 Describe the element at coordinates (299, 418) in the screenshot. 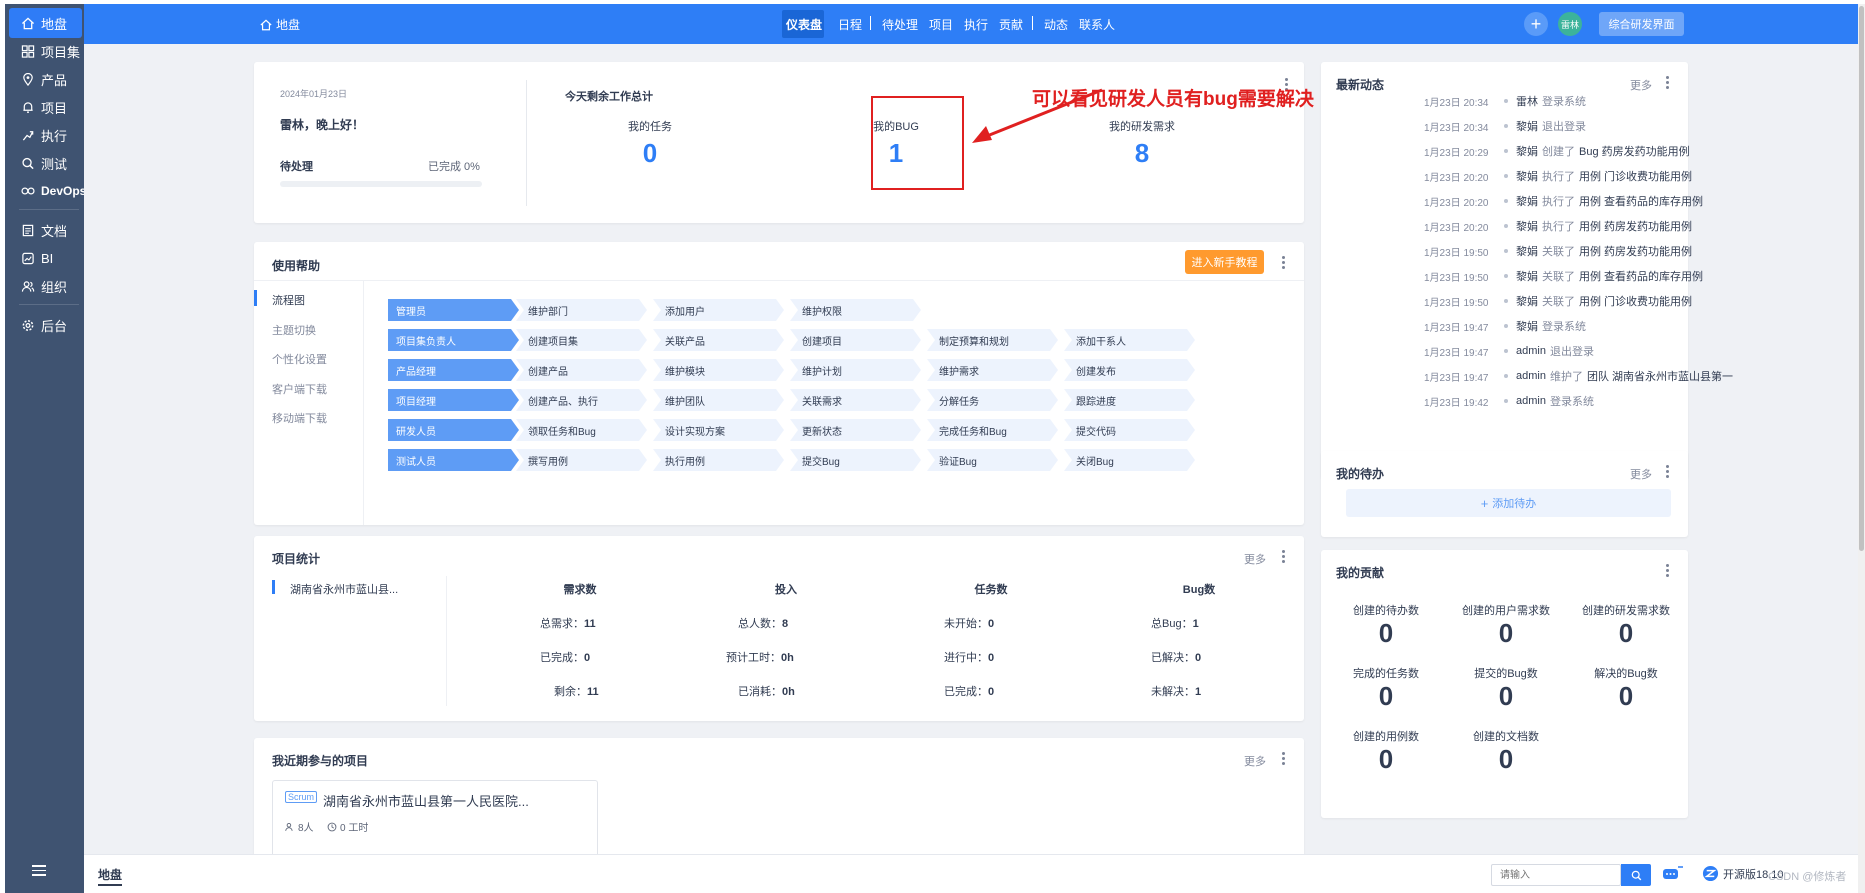

I see `help-menu-mobile-download: 移动端下载` at that location.